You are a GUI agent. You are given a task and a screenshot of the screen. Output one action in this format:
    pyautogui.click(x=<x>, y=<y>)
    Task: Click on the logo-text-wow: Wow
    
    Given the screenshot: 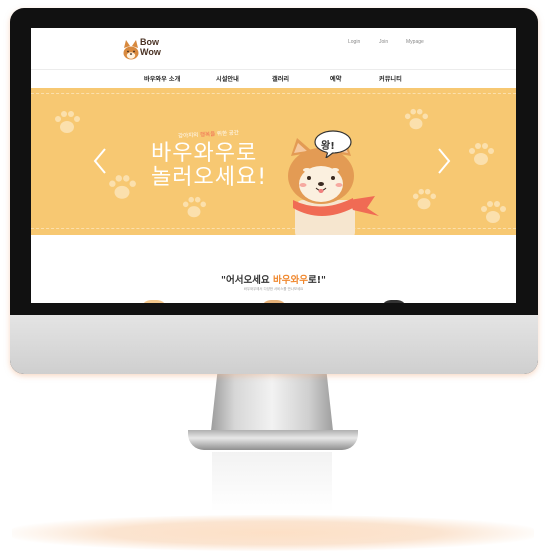 What is the action you would take?
    pyautogui.click(x=150, y=52)
    